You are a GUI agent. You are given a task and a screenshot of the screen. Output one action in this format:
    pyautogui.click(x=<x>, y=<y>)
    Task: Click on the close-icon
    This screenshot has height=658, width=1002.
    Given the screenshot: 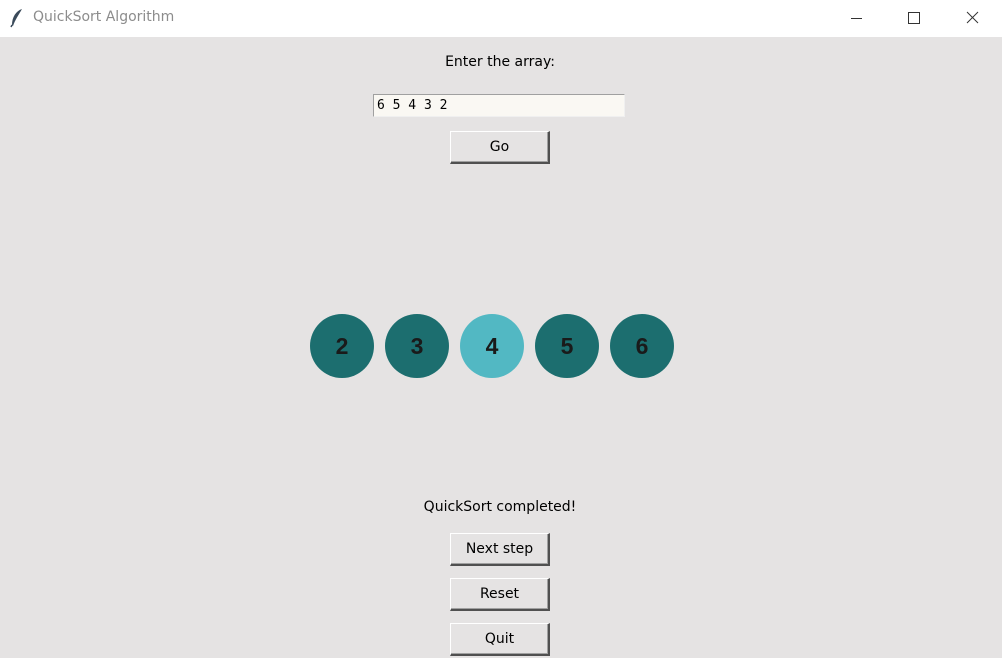 What is the action you would take?
    pyautogui.click(x=973, y=18)
    